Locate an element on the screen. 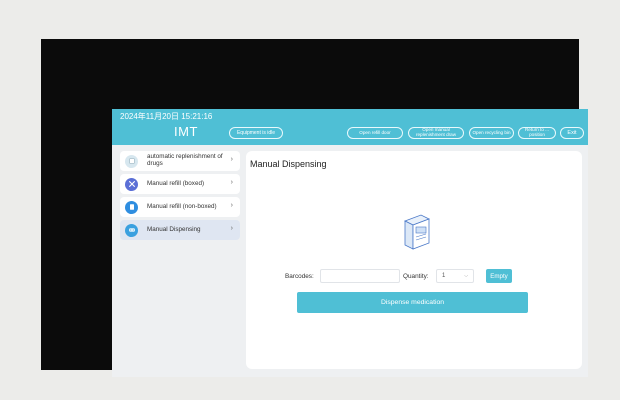  open-recycling-bin-button: Open recycling bin is located at coordinates (491, 133).